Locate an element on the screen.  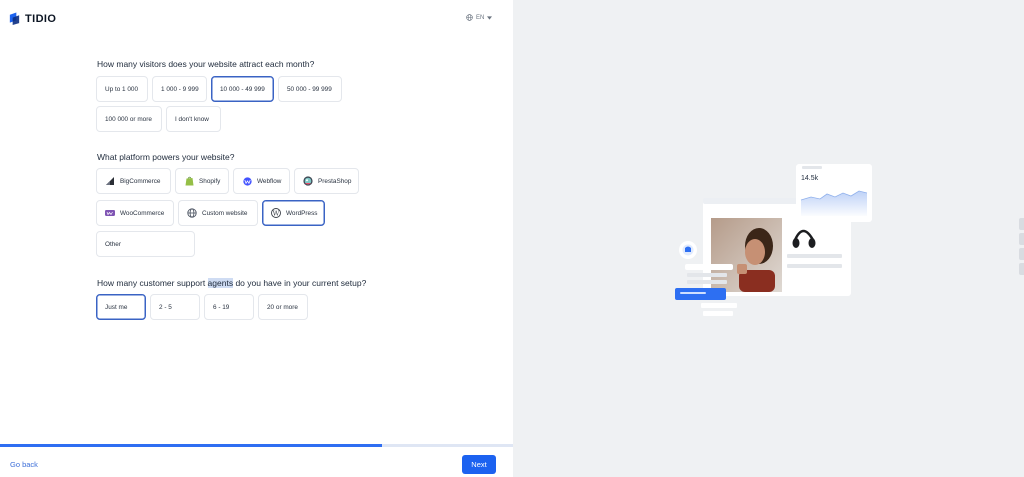
go-back-link: Go back is located at coordinates (24, 464).